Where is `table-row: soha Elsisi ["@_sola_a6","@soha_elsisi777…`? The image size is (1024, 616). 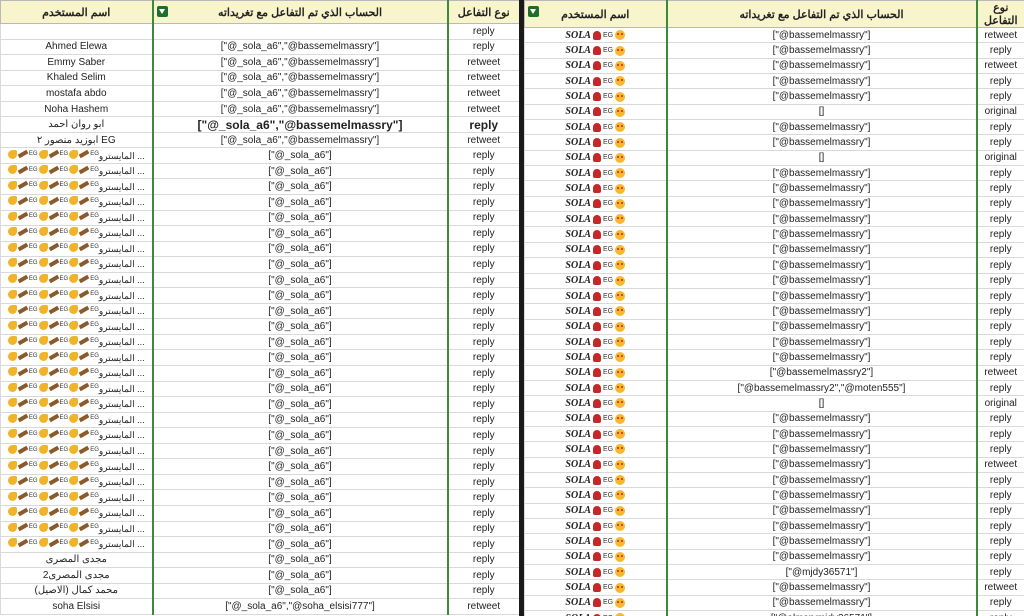 table-row: soha Elsisi ["@_sola_a6","@soha_elsisi777… is located at coordinates (259, 606).